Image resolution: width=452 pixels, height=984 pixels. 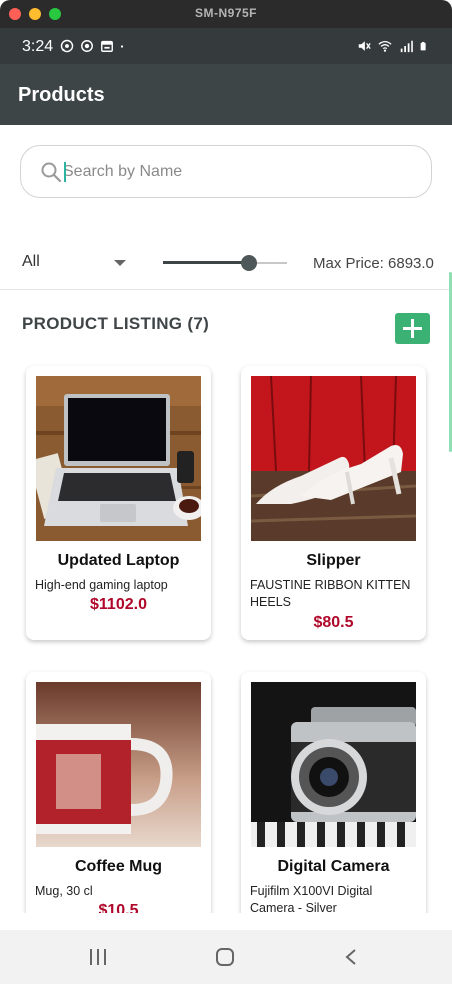 I want to click on text-caret, so click(x=65, y=172).